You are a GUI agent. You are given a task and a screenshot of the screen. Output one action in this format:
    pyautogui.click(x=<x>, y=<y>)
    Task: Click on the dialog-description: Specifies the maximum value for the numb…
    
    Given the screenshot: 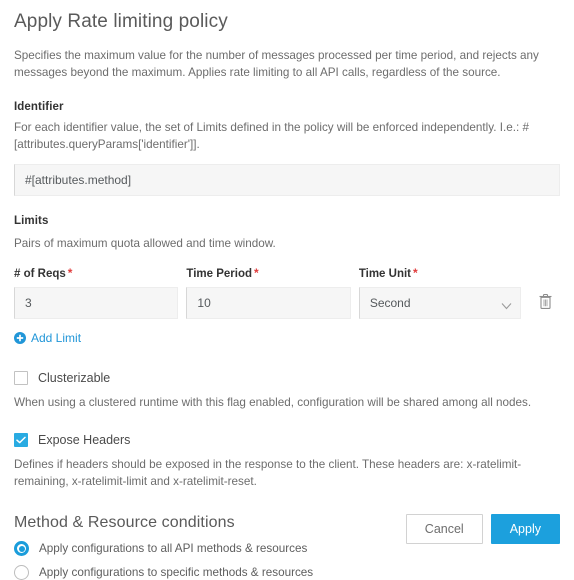 What is the action you would take?
    pyautogui.click(x=276, y=64)
    